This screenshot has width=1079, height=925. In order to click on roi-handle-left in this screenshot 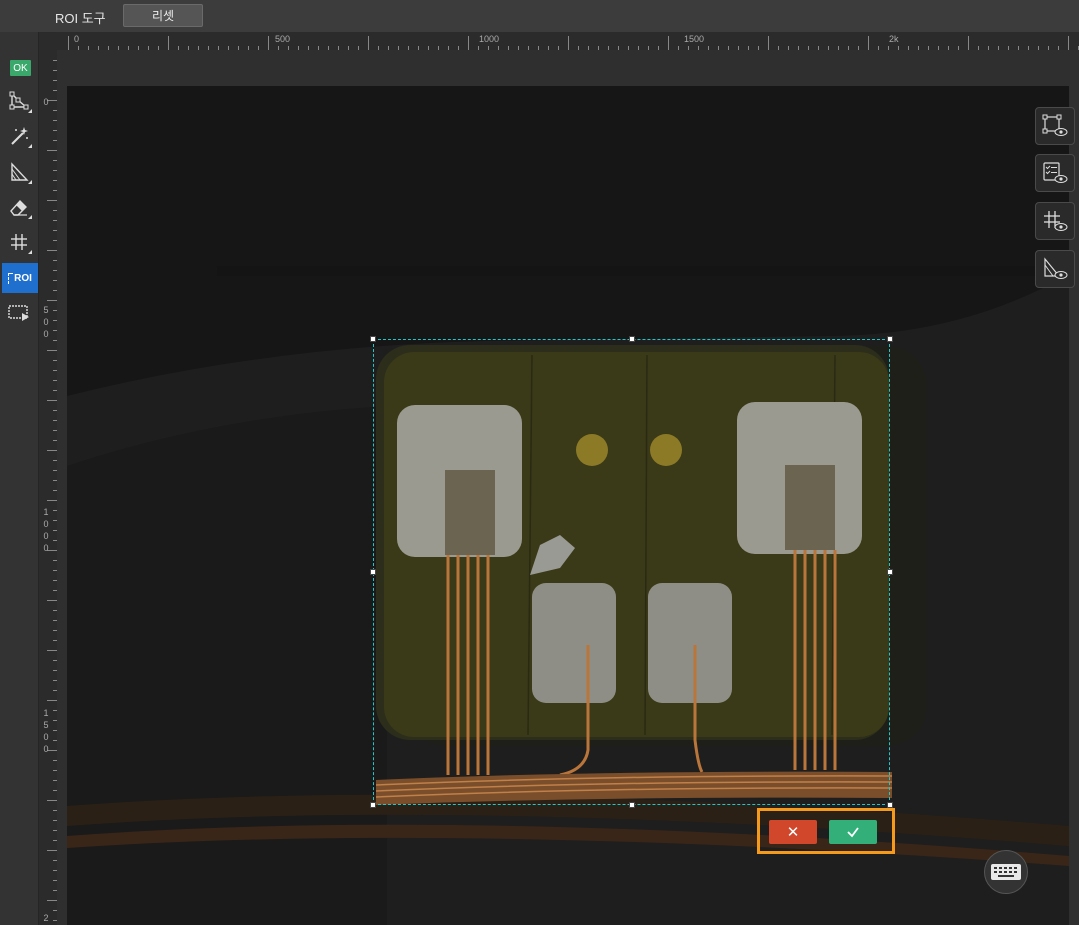, I will do `click(373, 572)`.